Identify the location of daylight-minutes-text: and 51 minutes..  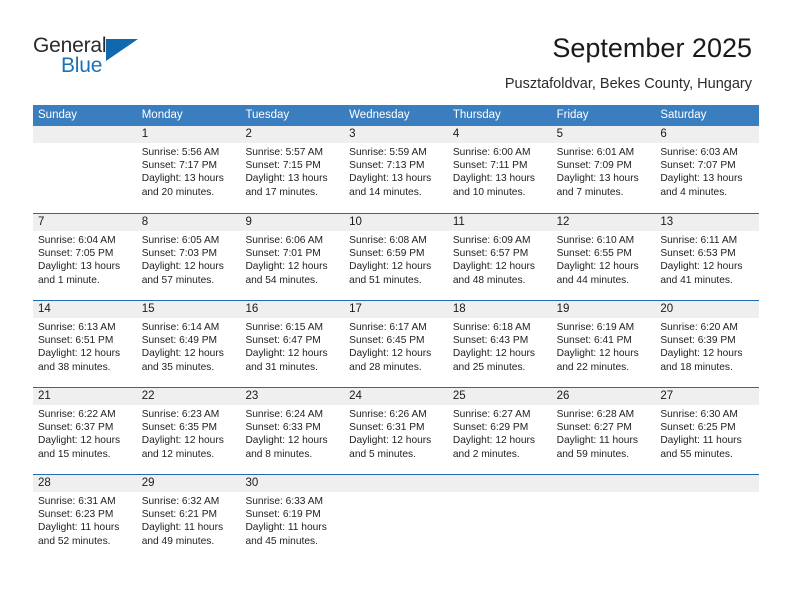
(385, 280).